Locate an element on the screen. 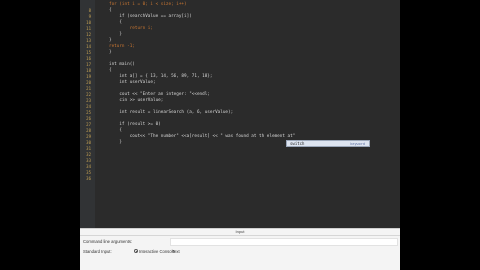  code-token: return -1; is located at coordinates (122, 46).